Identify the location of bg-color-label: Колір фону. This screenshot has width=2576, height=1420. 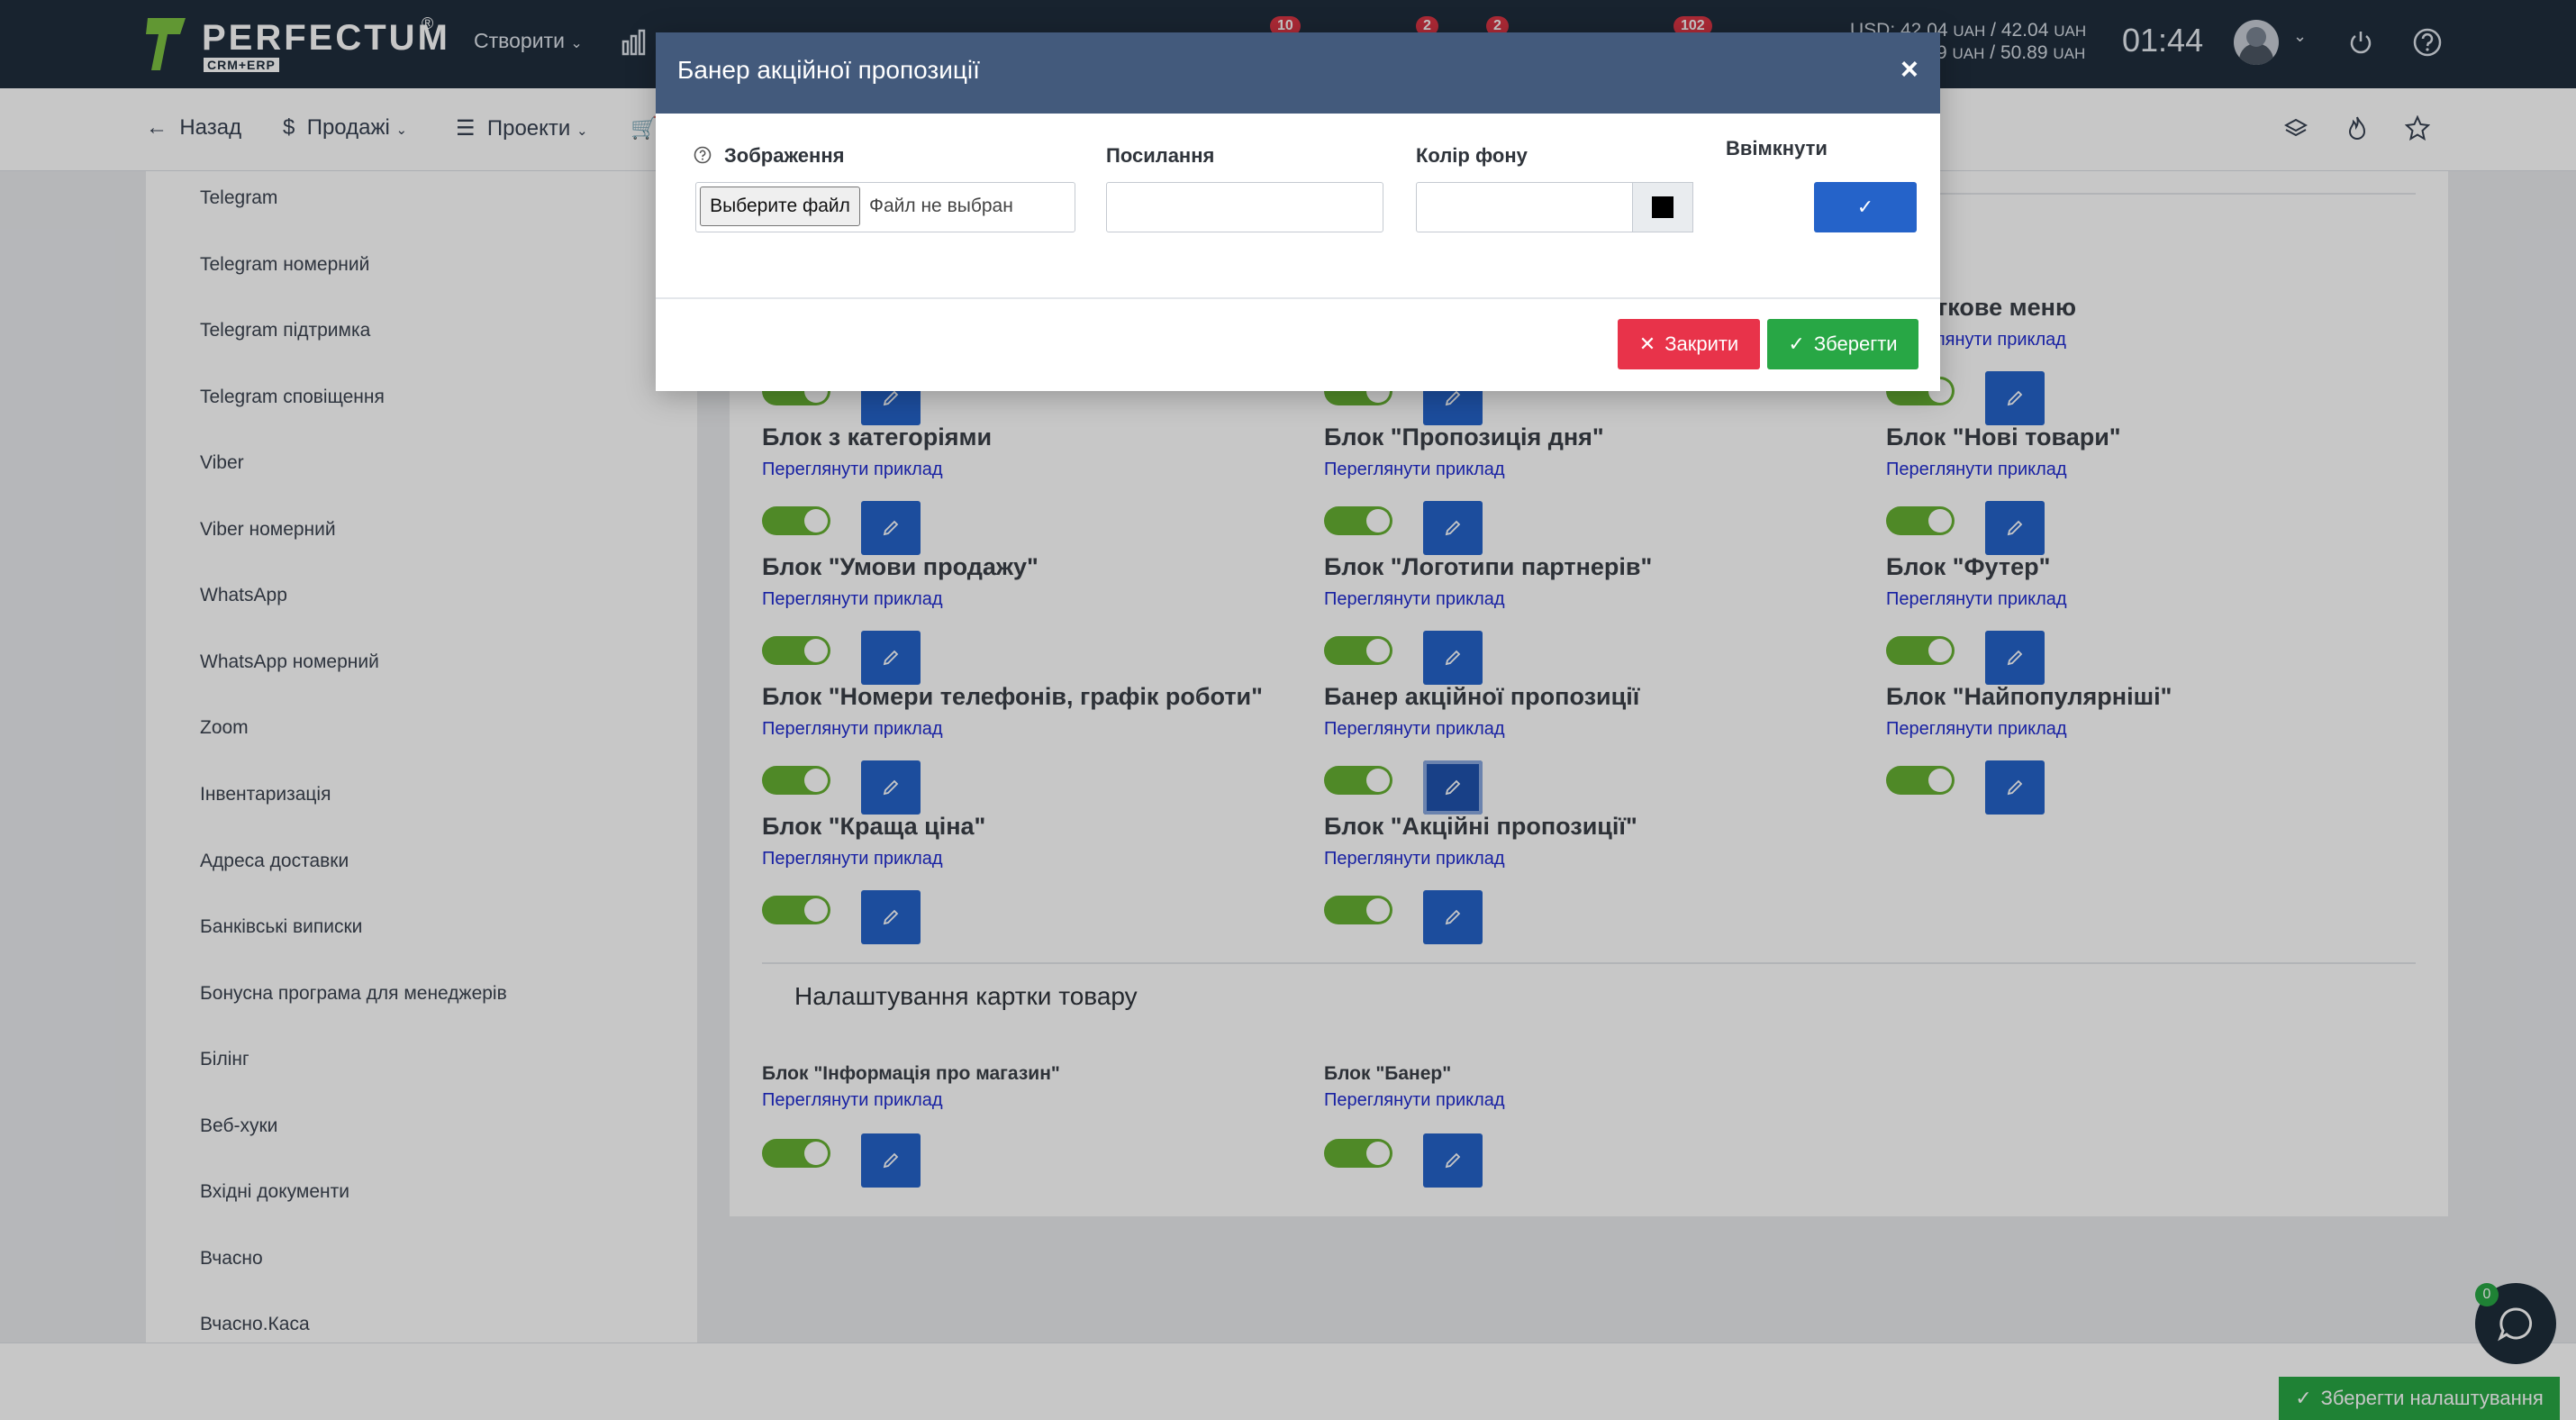
(1472, 156).